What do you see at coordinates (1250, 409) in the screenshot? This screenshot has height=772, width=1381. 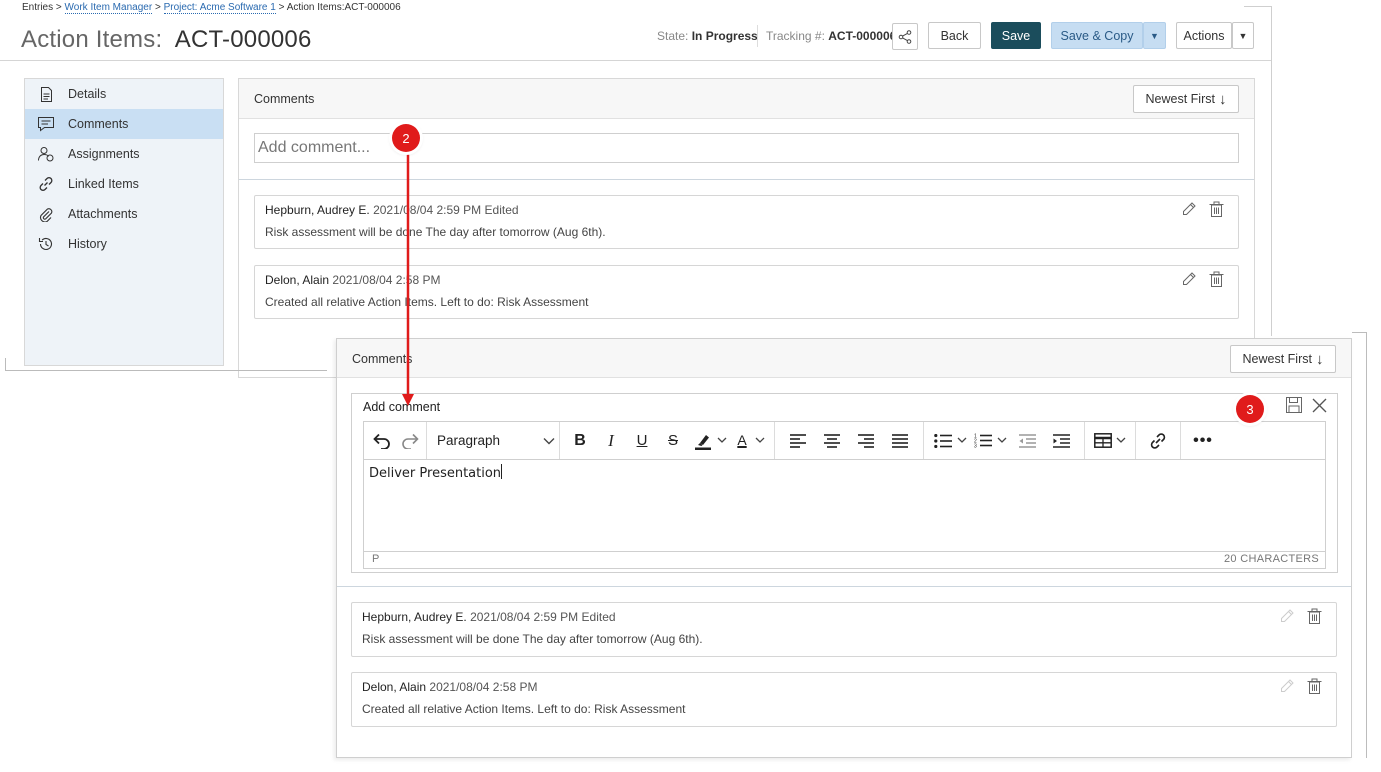 I see `step-3-badge: 3` at bounding box center [1250, 409].